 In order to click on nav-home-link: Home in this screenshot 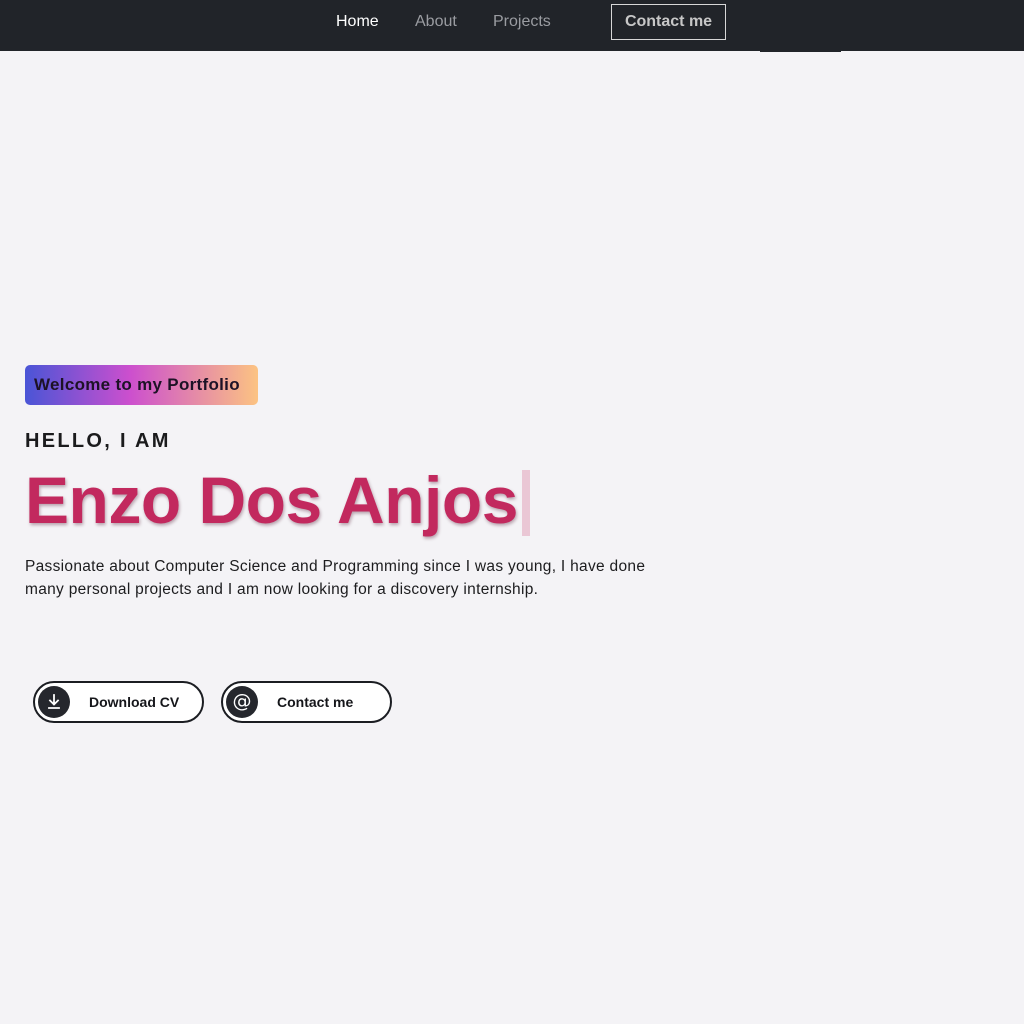, I will do `click(357, 21)`.